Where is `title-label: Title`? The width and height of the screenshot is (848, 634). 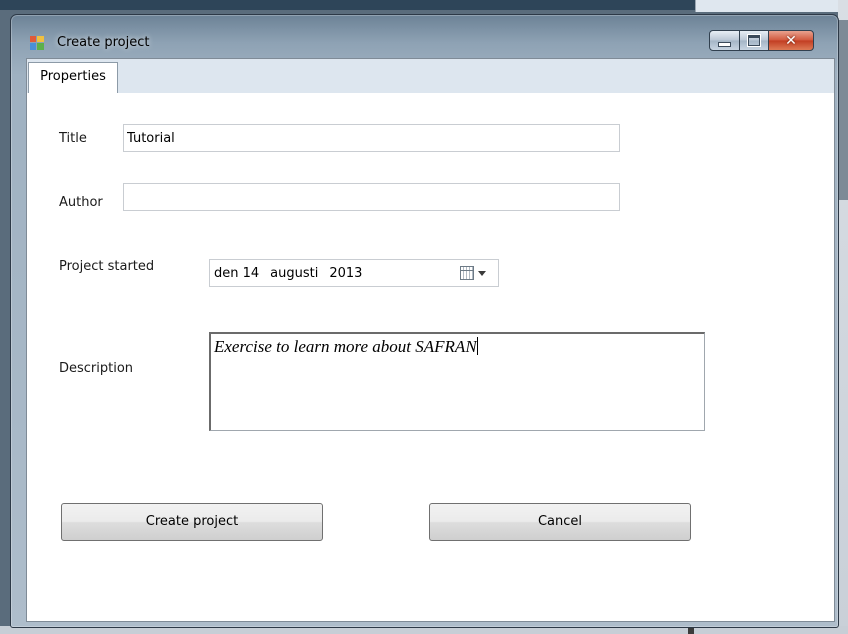 title-label: Title is located at coordinates (73, 138).